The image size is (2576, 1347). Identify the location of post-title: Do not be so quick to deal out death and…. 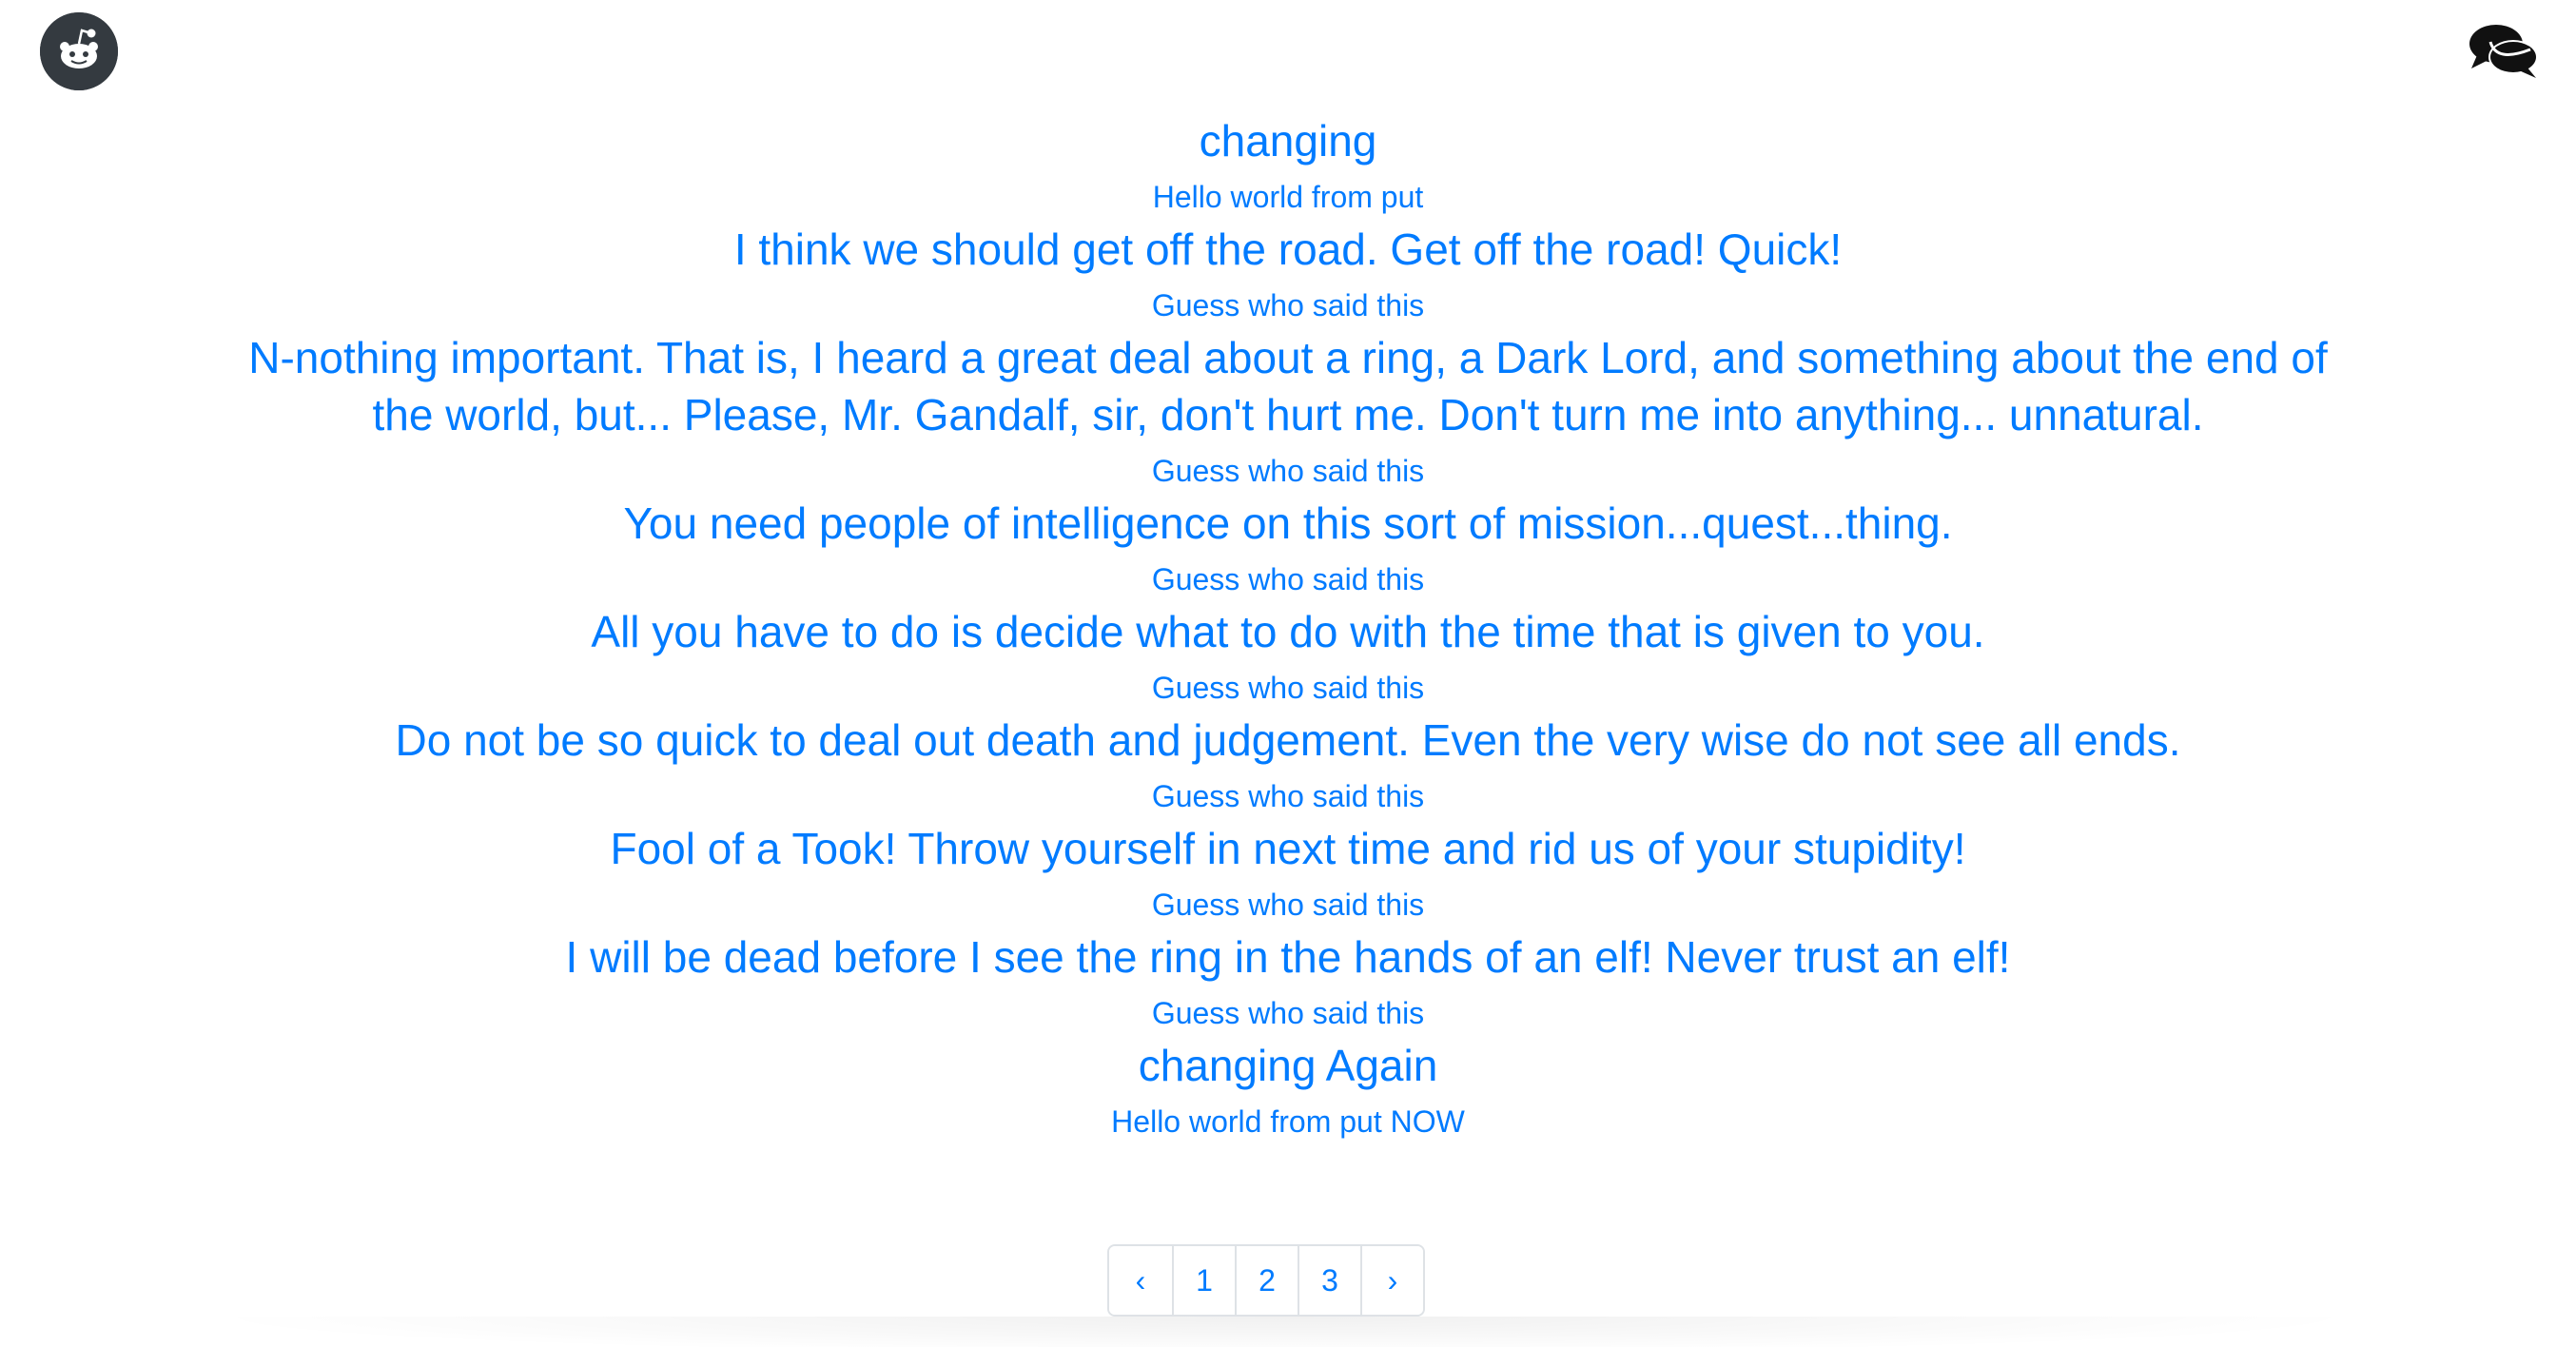
(1288, 740).